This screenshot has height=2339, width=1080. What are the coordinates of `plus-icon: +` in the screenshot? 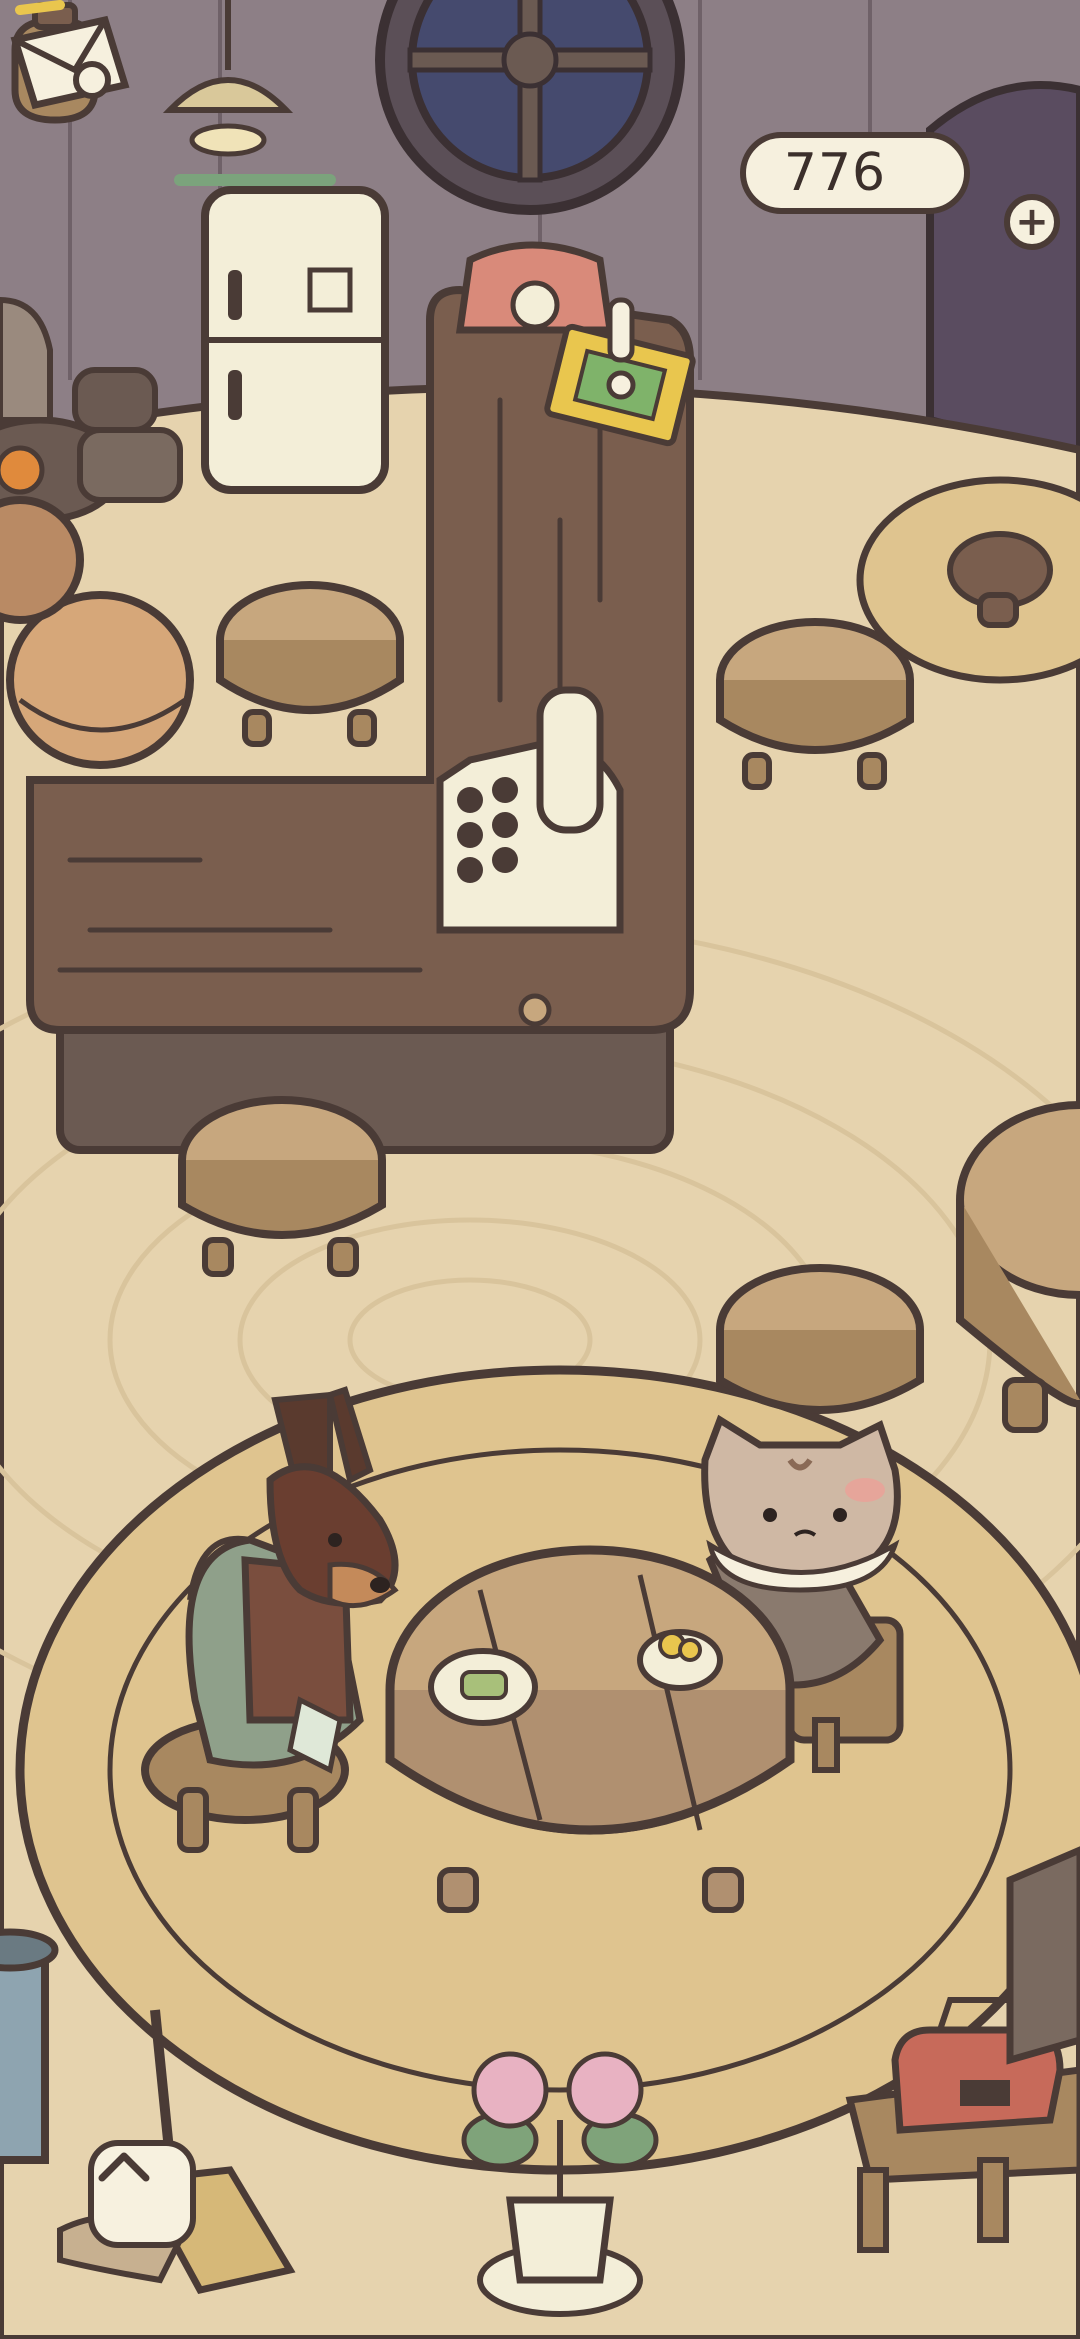 It's located at (1032, 222).